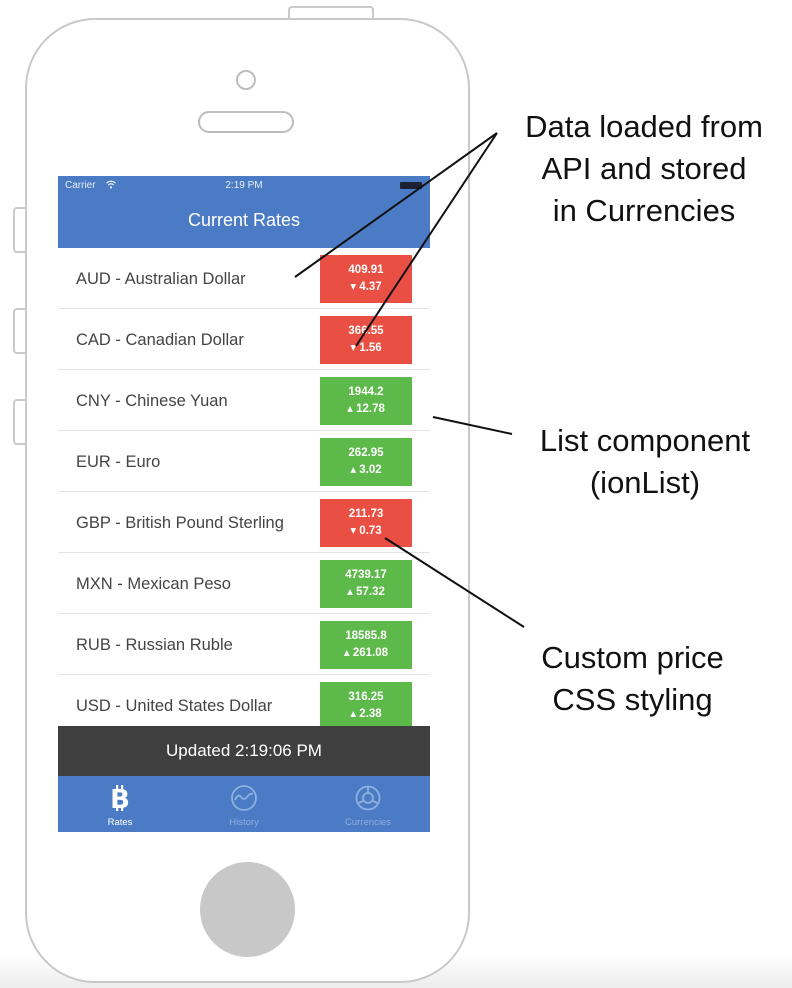  Describe the element at coordinates (366, 392) in the screenshot. I see `price-value: 1944.2` at that location.